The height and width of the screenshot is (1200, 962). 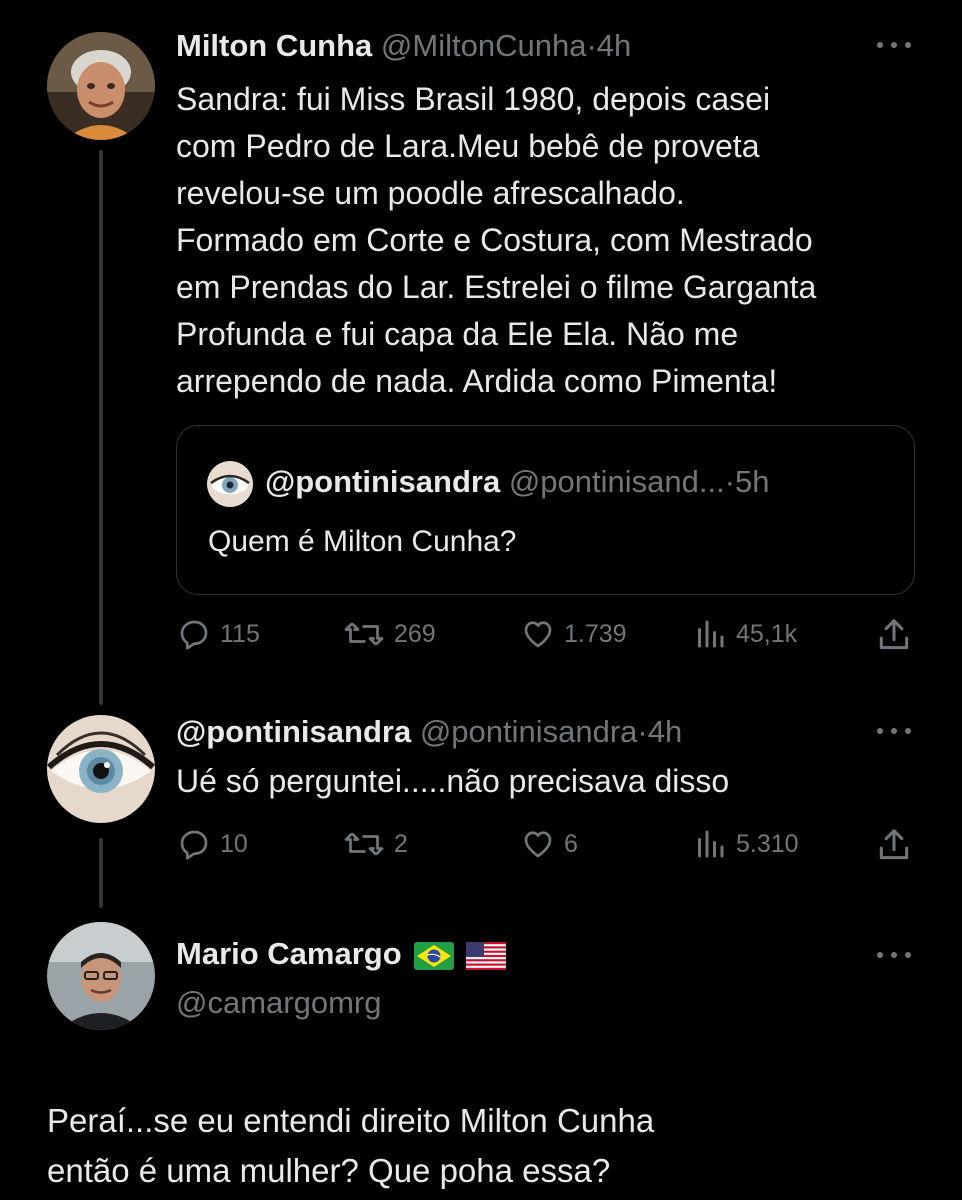 I want to click on tweet-text: Ué só perguntei.....não precisava disso, so click(x=453, y=781).